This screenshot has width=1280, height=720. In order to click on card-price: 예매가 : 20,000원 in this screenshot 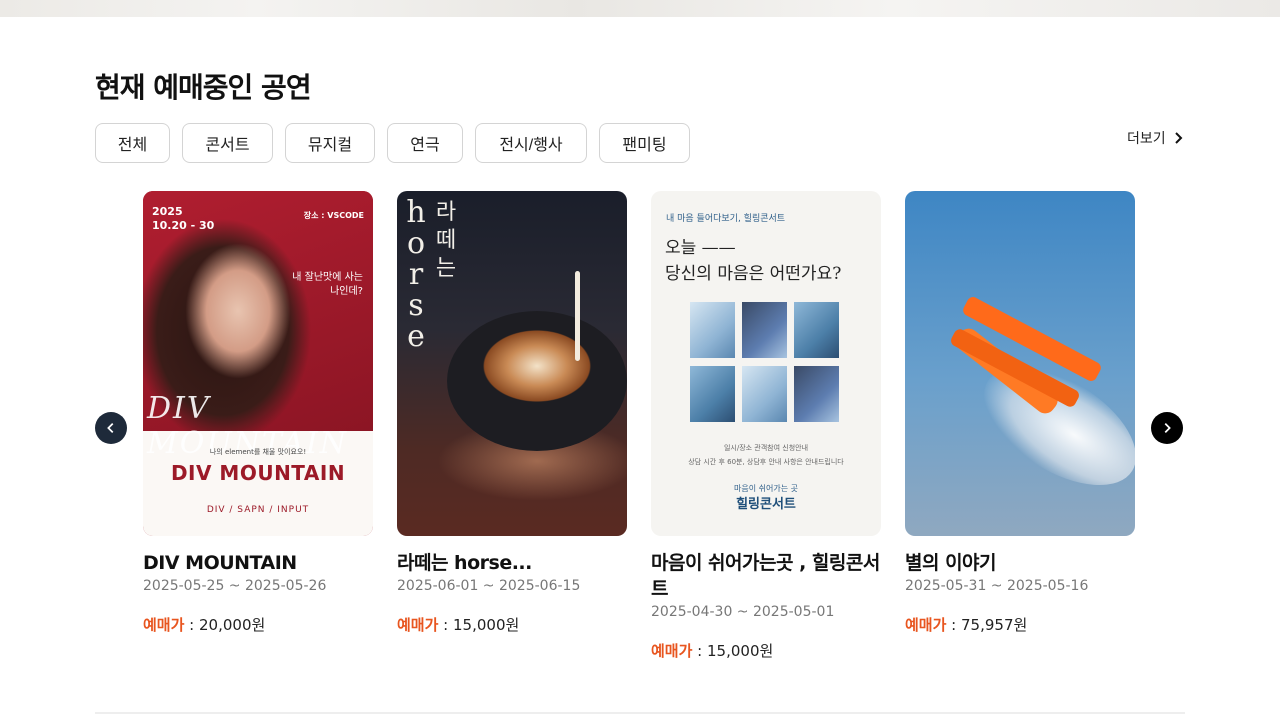, I will do `click(258, 624)`.